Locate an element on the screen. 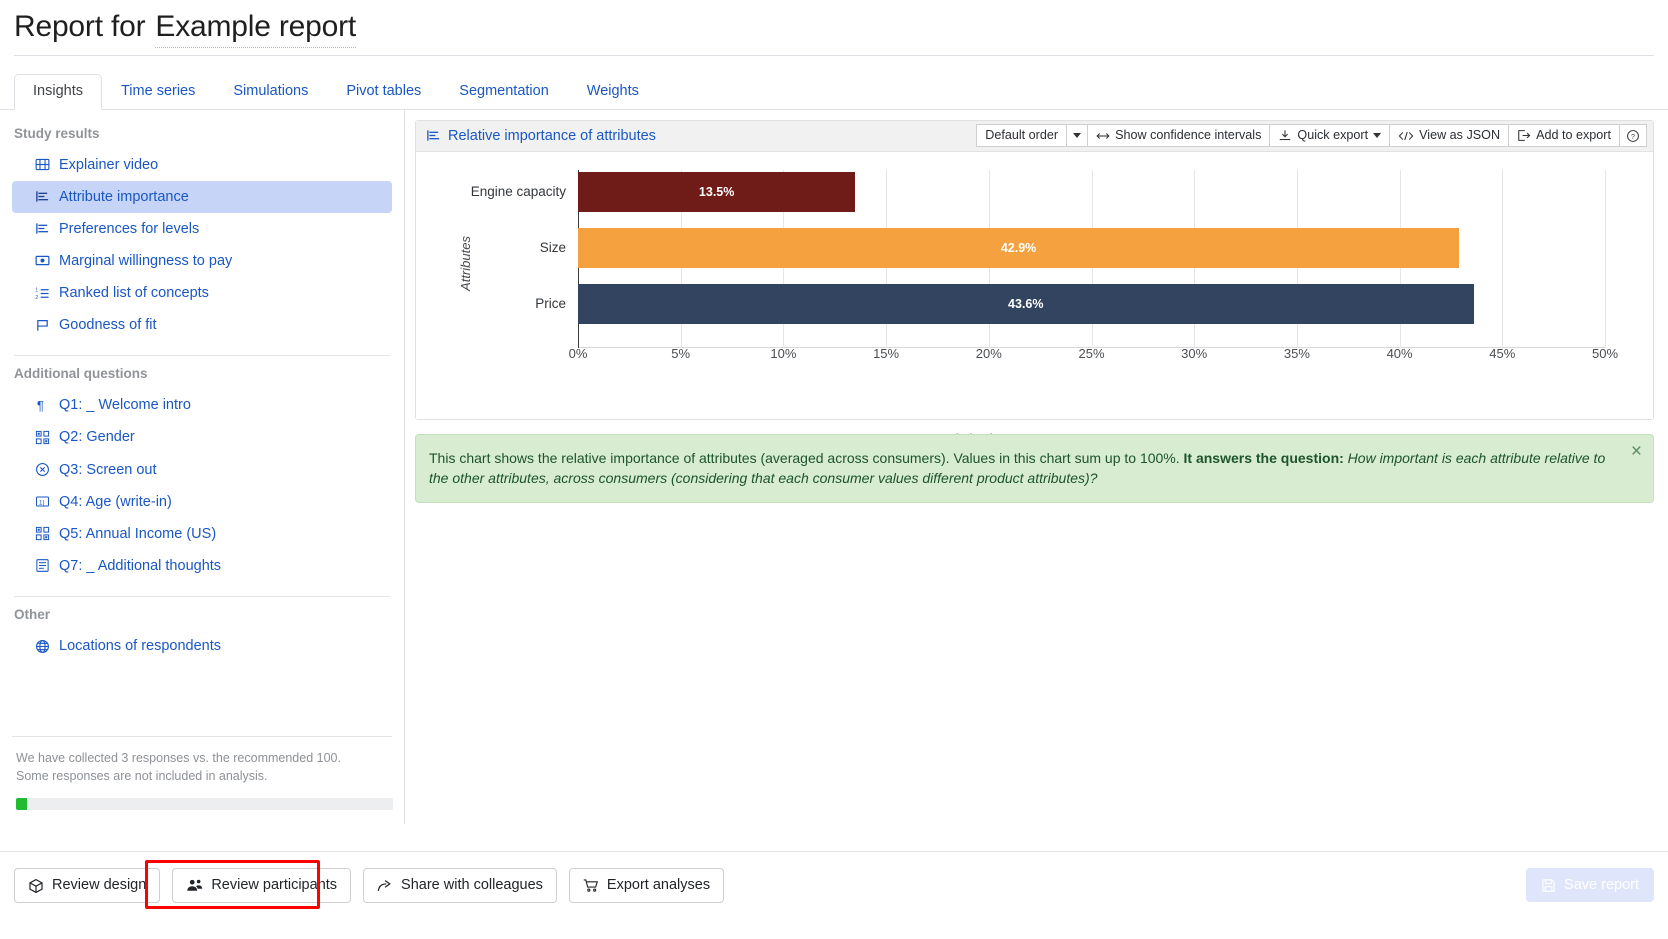 This screenshot has height=939, width=1668. sidebar-item-preferences-for-levels: Preferences for levels is located at coordinates (202, 229).